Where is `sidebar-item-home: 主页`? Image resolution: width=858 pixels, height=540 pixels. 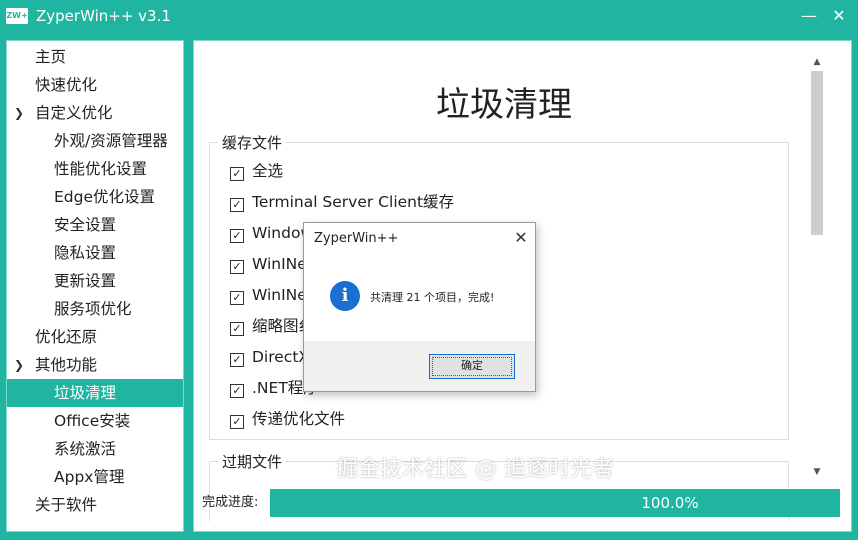 sidebar-item-home: 主页 is located at coordinates (95, 57).